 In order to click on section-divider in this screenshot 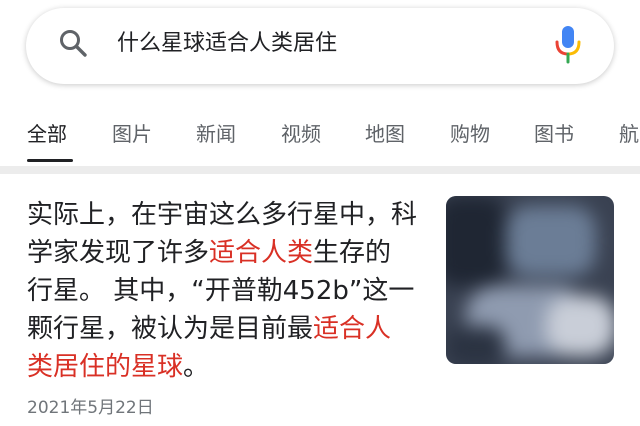, I will do `click(320, 170)`.